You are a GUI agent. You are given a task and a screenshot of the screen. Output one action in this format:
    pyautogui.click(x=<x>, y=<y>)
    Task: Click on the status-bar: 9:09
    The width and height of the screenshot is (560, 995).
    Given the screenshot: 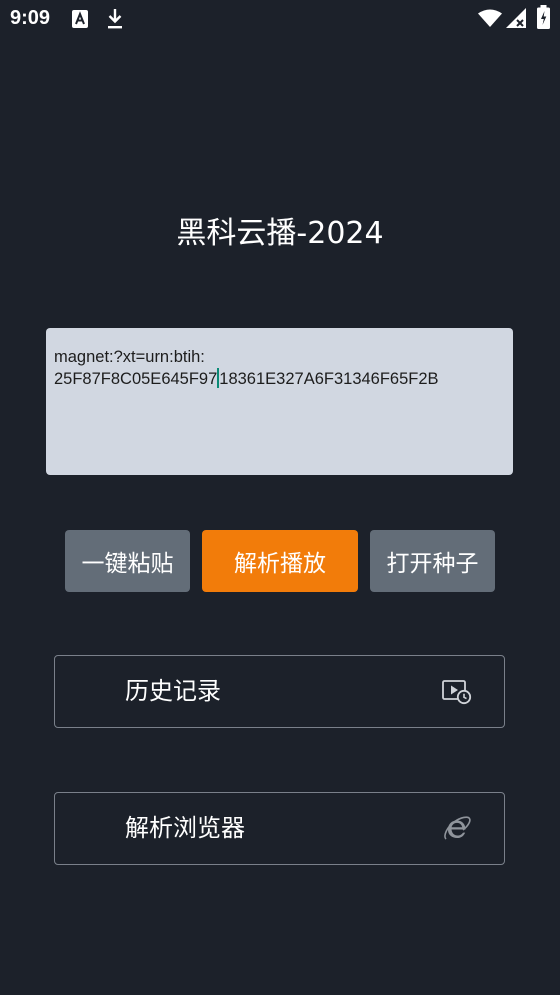 What is the action you would take?
    pyautogui.click(x=280, y=19)
    